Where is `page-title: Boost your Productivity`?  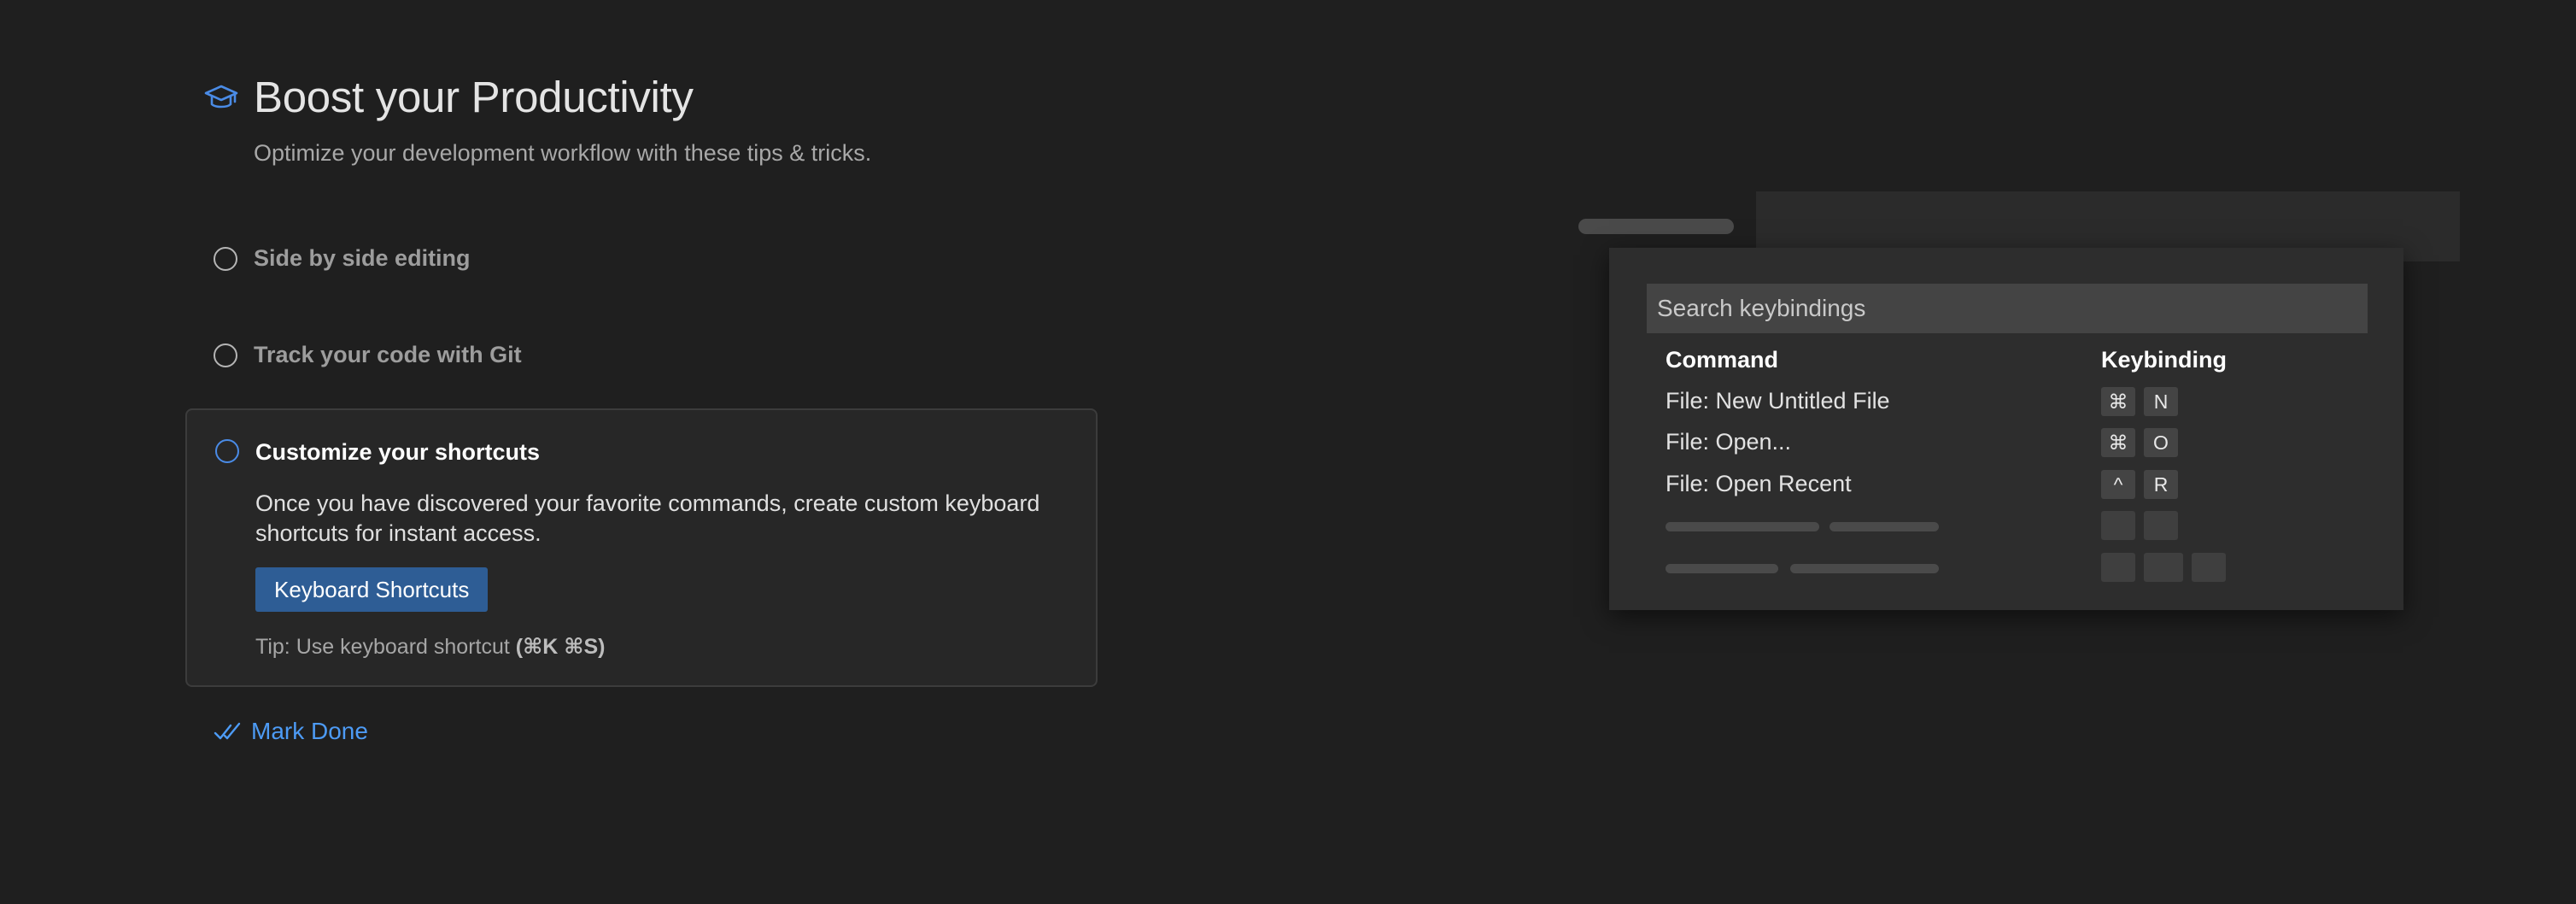 page-title: Boost your Productivity is located at coordinates (474, 97).